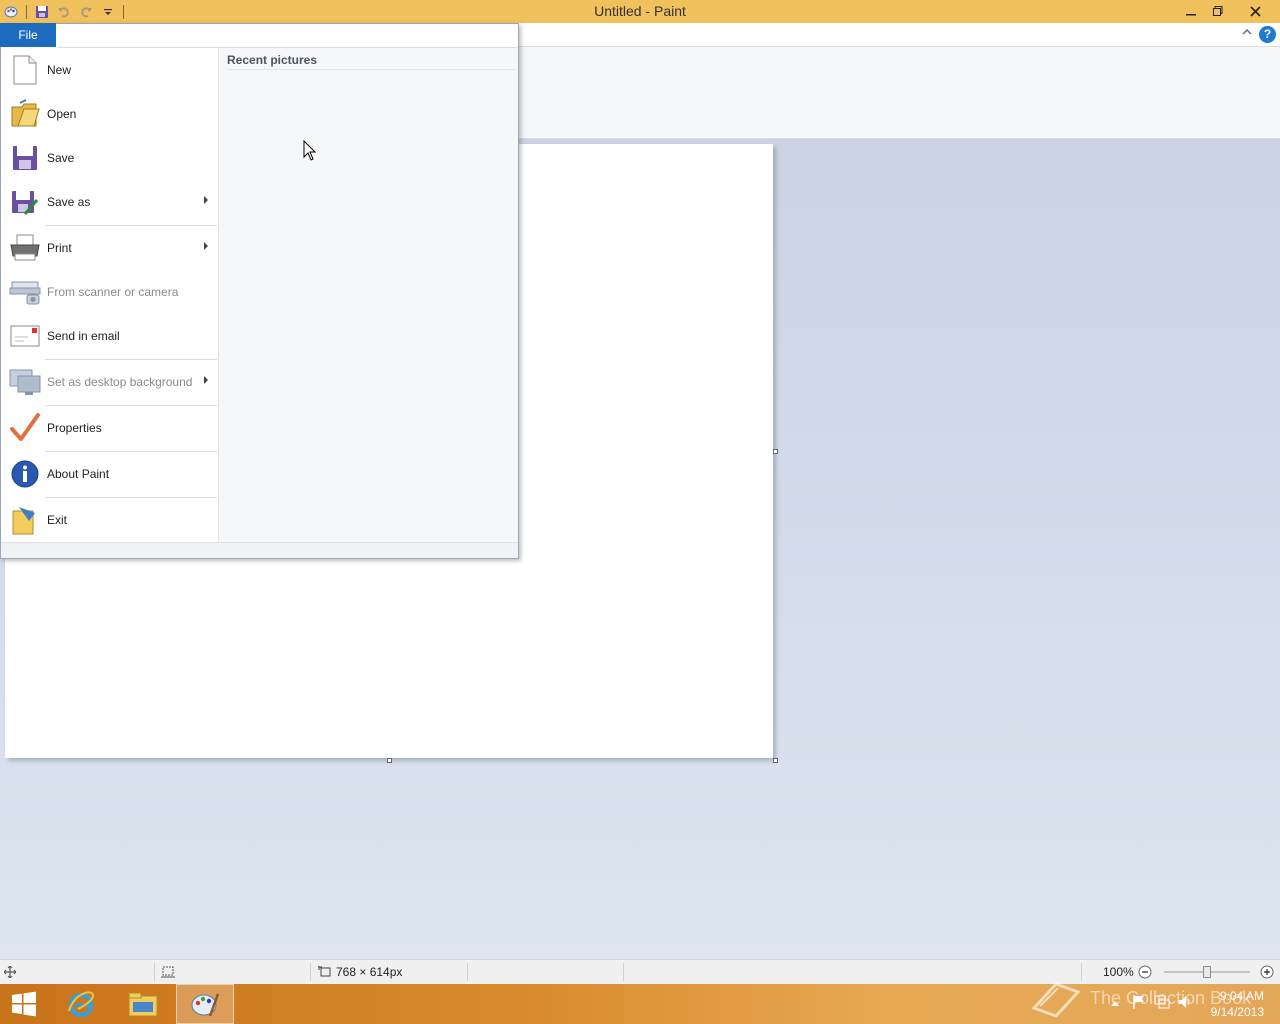 The height and width of the screenshot is (1024, 1280). What do you see at coordinates (272, 60) in the screenshot?
I see `recent-pictures-title: Recent pictures` at bounding box center [272, 60].